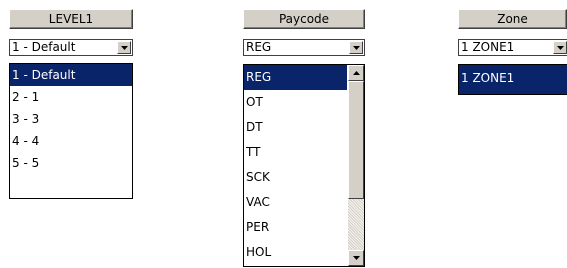 The width and height of the screenshot is (567, 268). I want to click on paycode-dropdown-button, so click(356, 47).